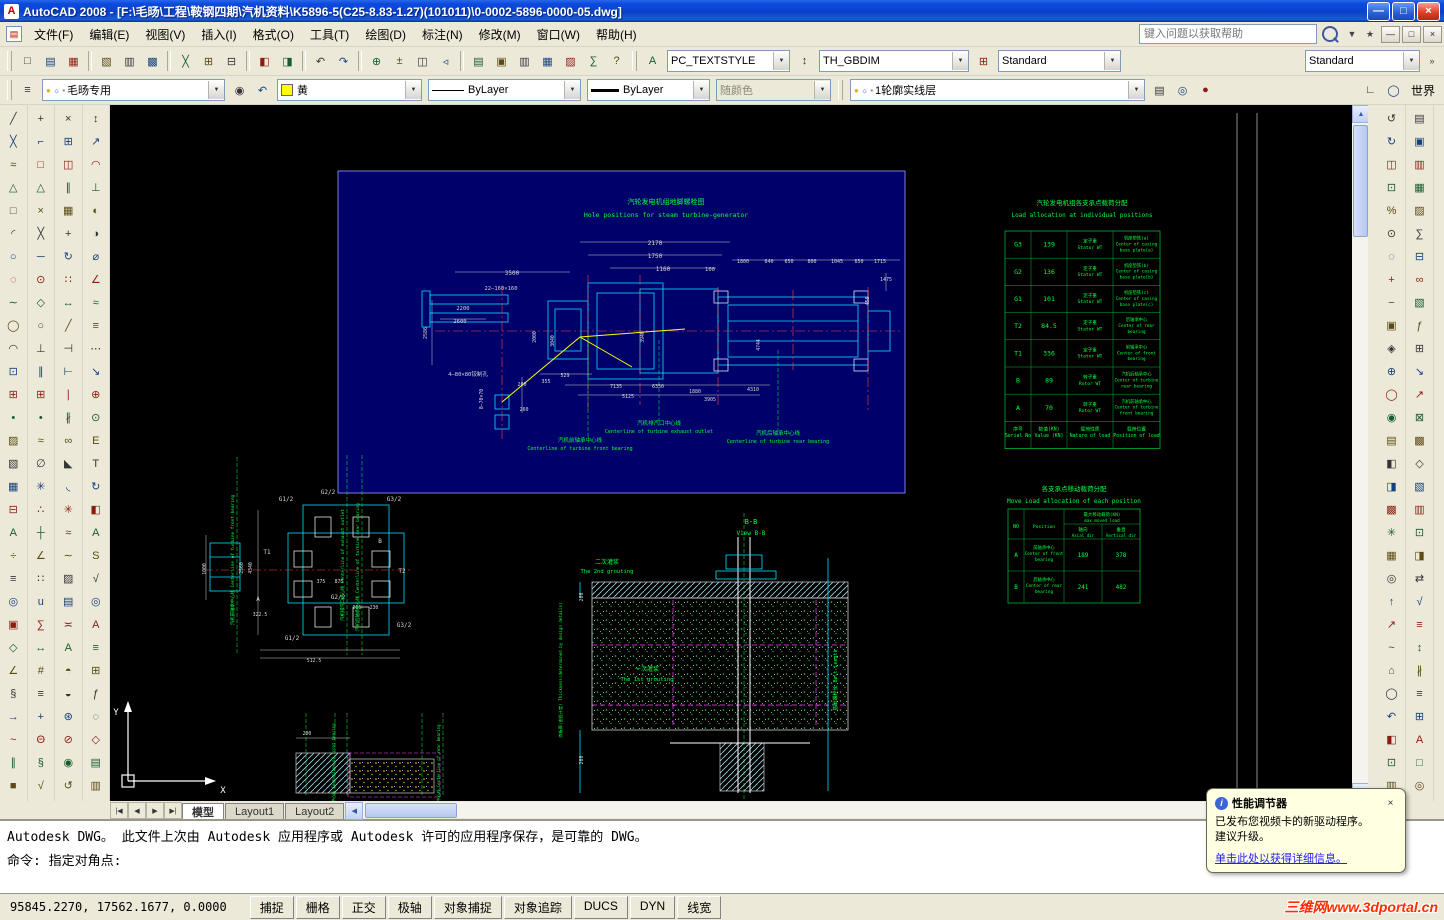  What do you see at coordinates (68, 417) in the screenshot?
I see `break-icon: ∦` at bounding box center [68, 417].